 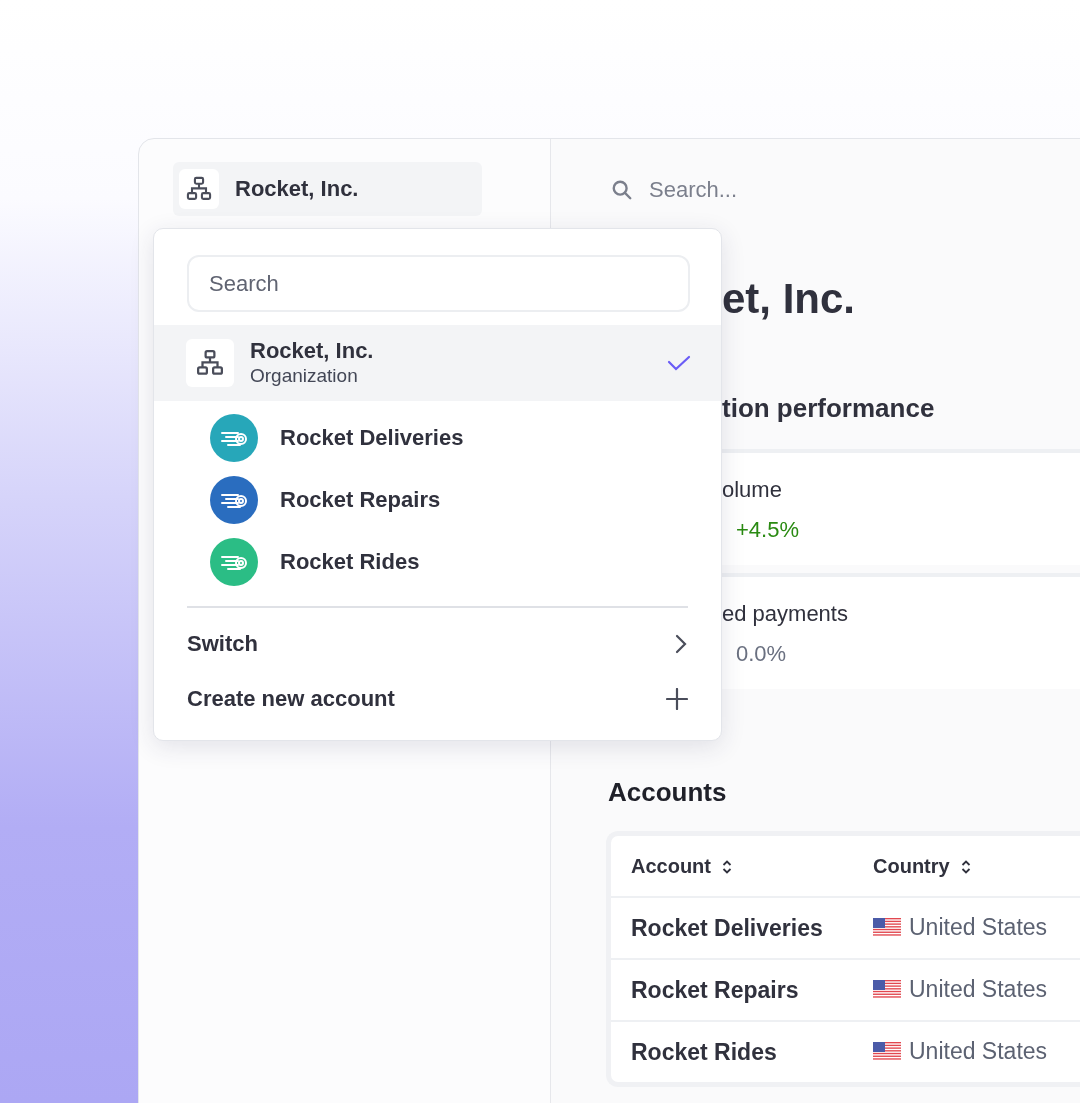 I want to click on metric-change: +4.5%, so click(x=767, y=529).